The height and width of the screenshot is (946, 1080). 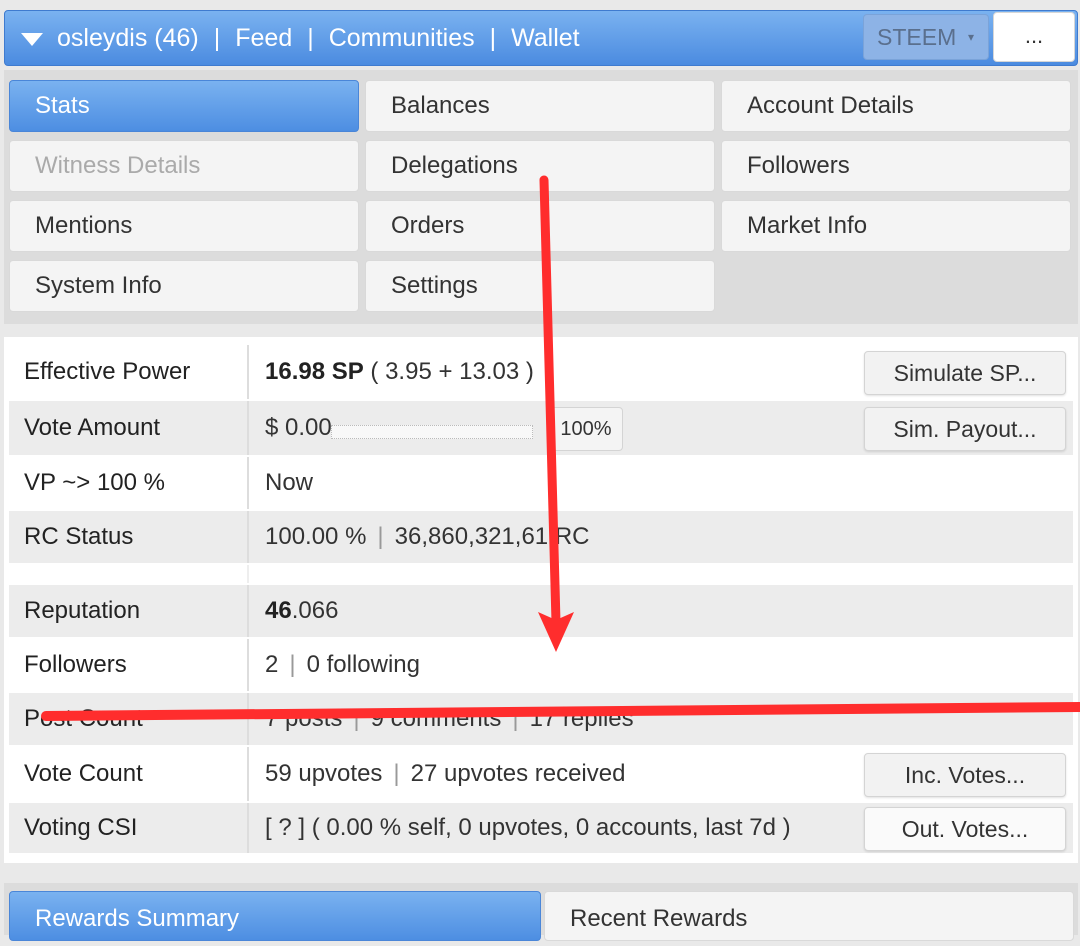 What do you see at coordinates (314, 371) in the screenshot?
I see `effective-power-value: 16.98 SP` at bounding box center [314, 371].